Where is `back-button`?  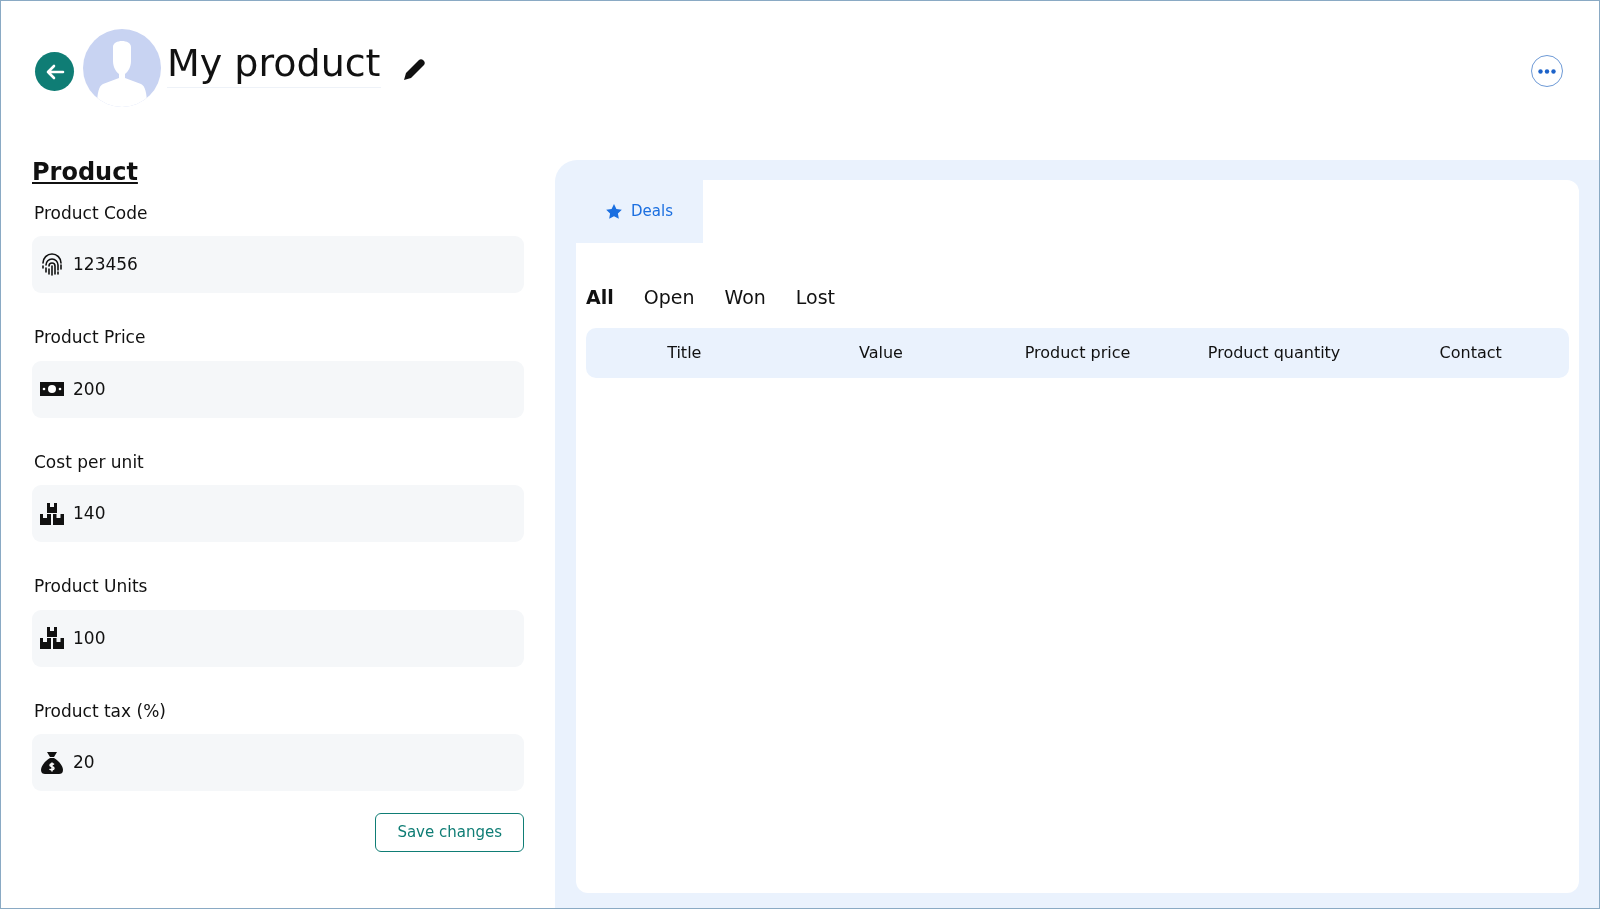
back-button is located at coordinates (54, 71).